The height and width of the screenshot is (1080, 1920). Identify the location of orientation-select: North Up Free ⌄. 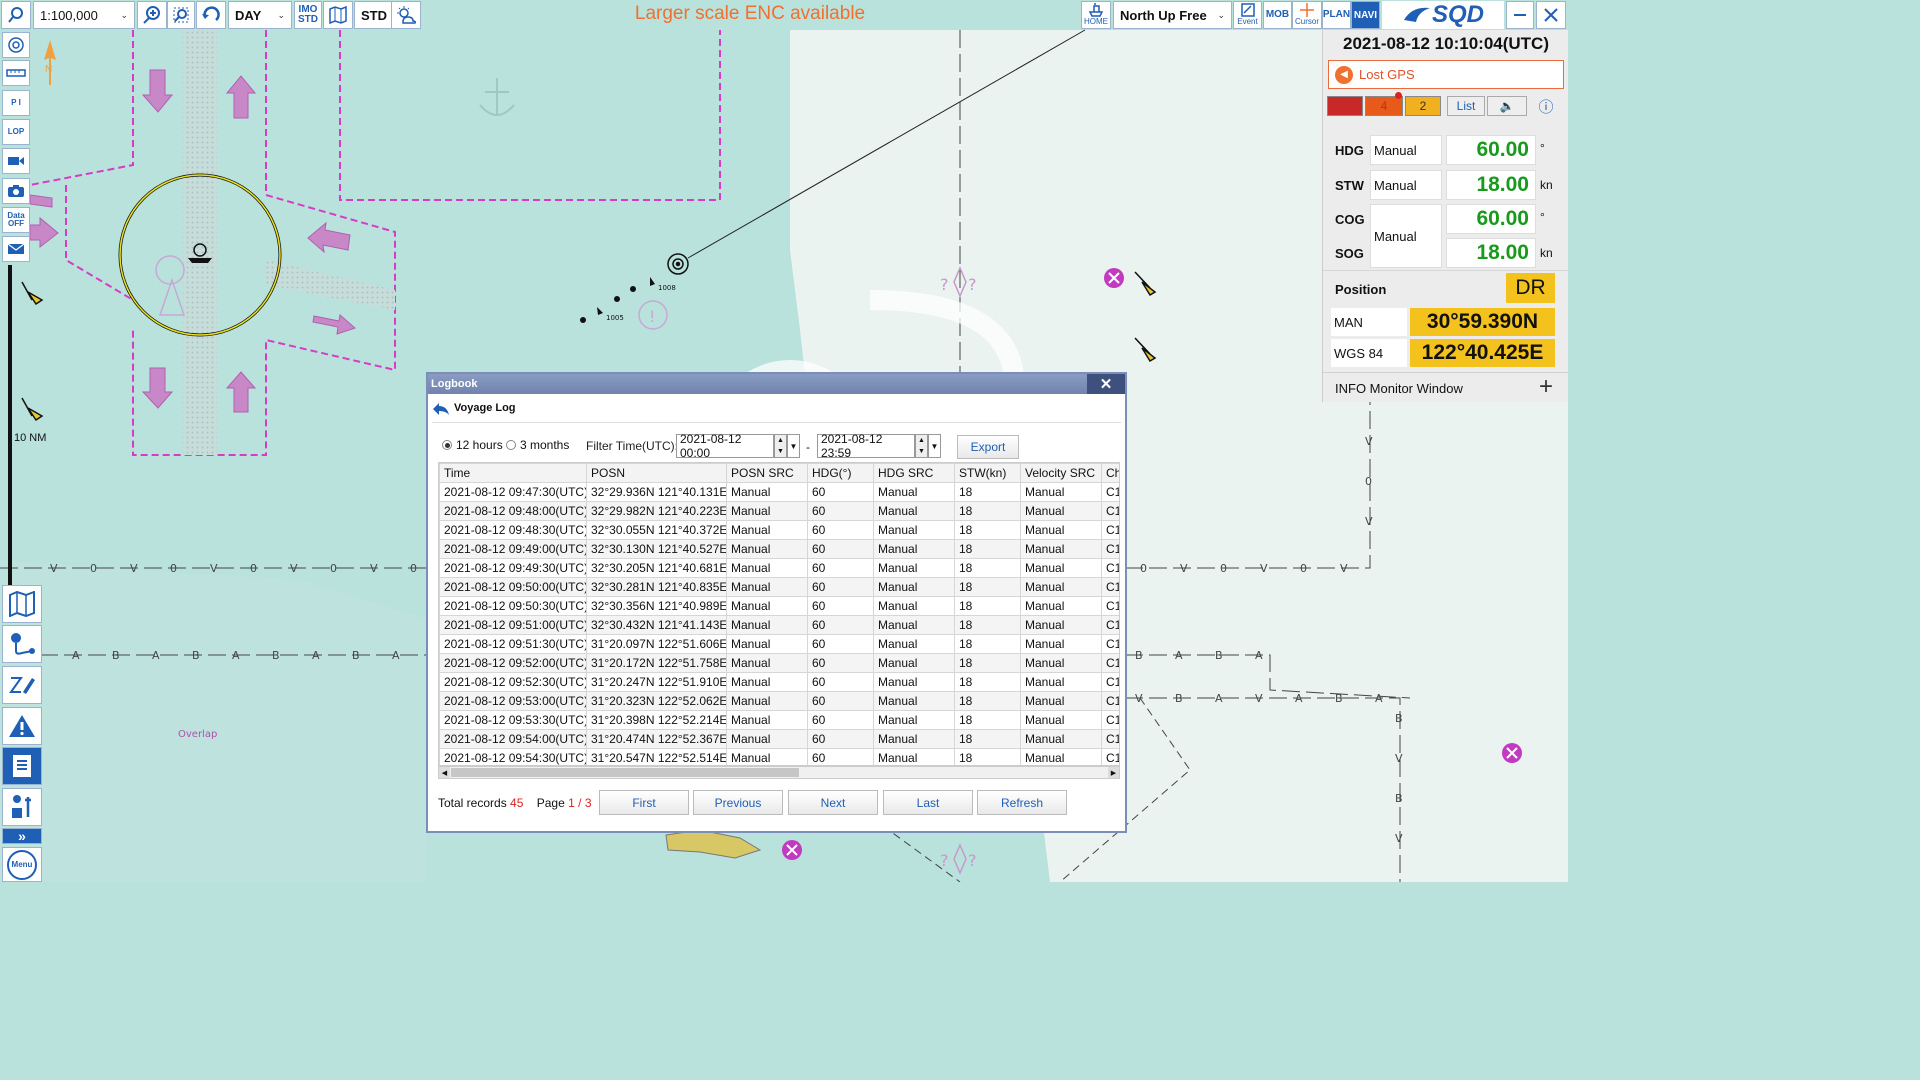
(1172, 15).